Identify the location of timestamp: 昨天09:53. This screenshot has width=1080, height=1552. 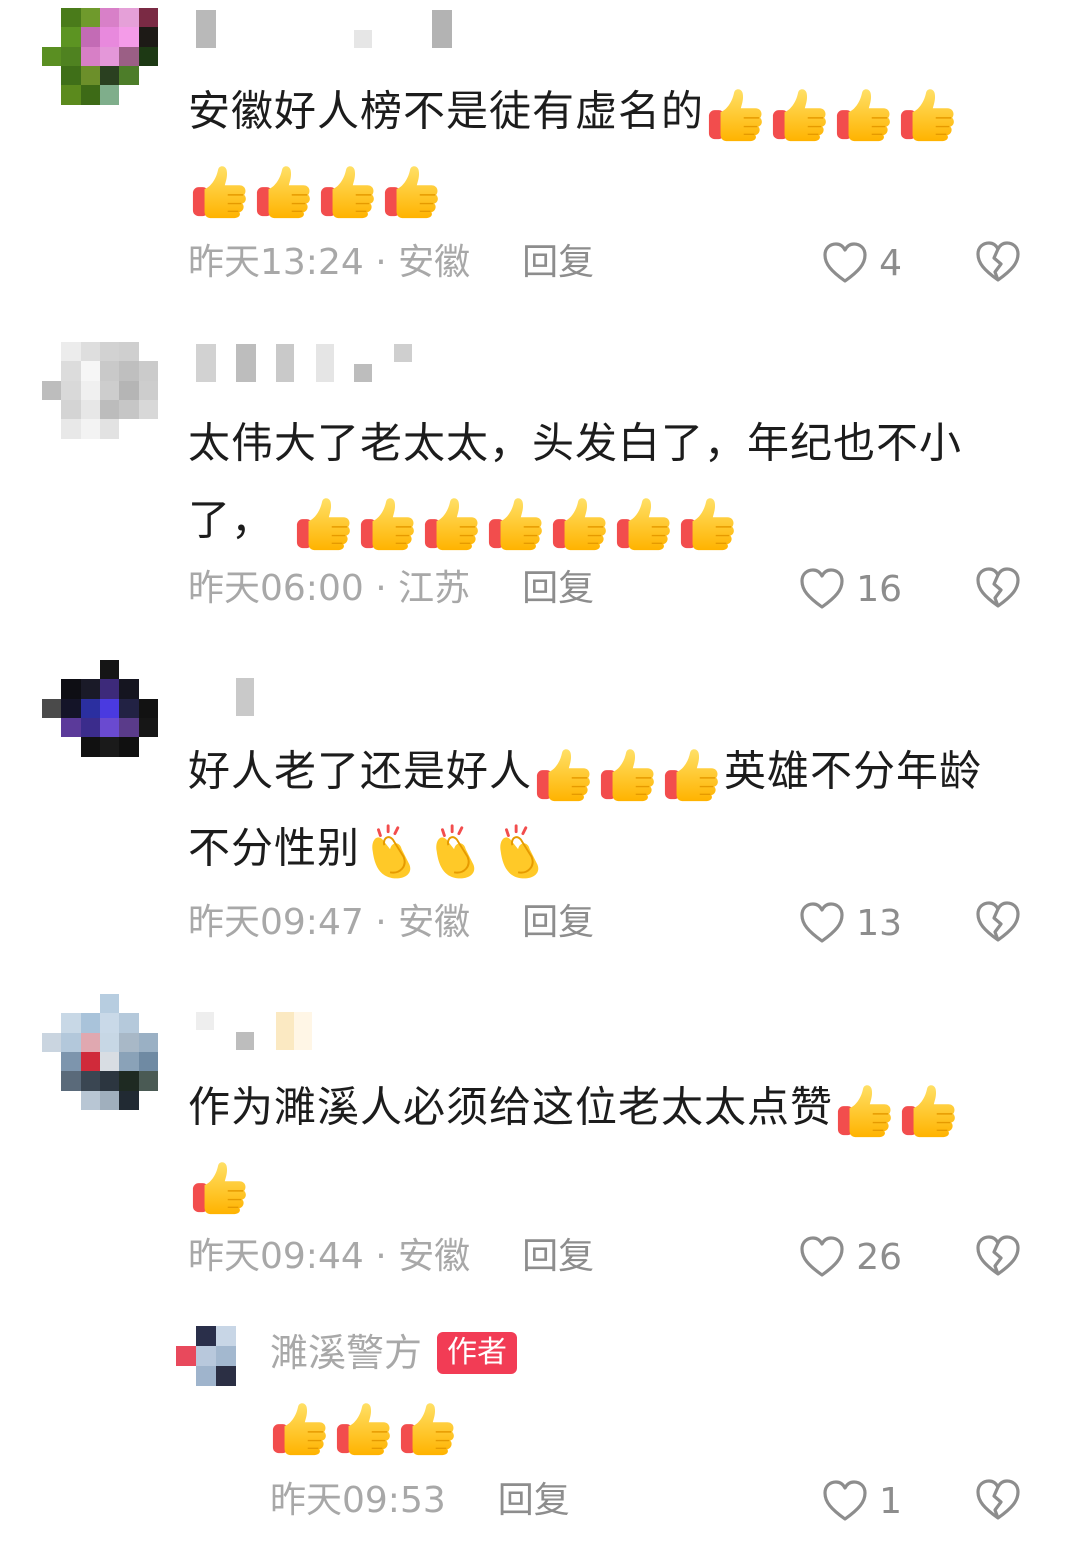
(358, 1500).